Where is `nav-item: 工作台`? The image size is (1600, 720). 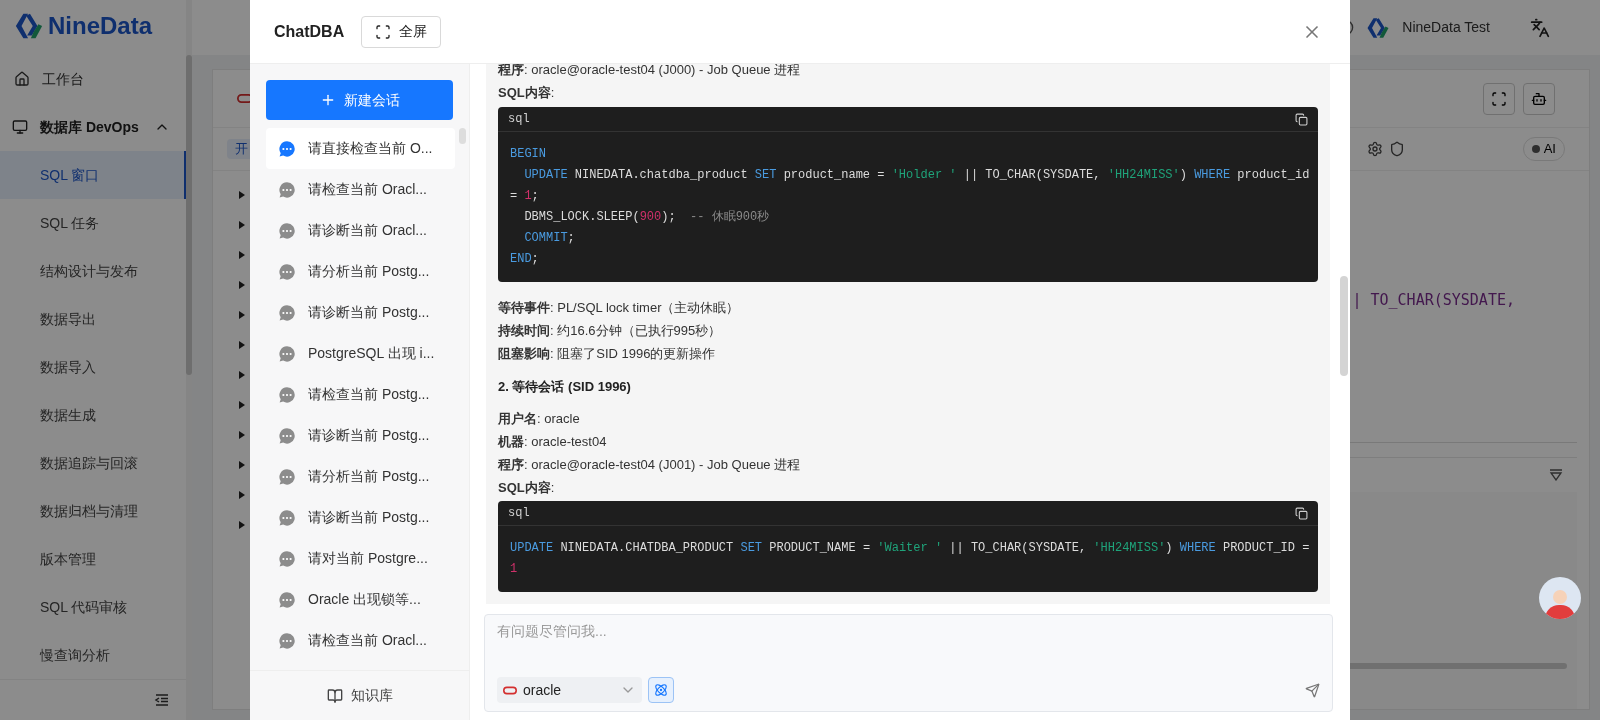 nav-item: 工作台 is located at coordinates (93, 79).